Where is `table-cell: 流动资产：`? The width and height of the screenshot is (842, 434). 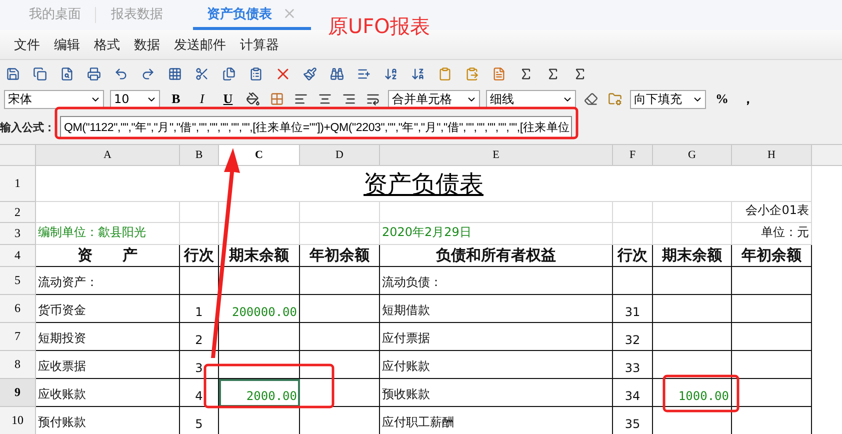 table-cell: 流动资产： is located at coordinates (108, 281).